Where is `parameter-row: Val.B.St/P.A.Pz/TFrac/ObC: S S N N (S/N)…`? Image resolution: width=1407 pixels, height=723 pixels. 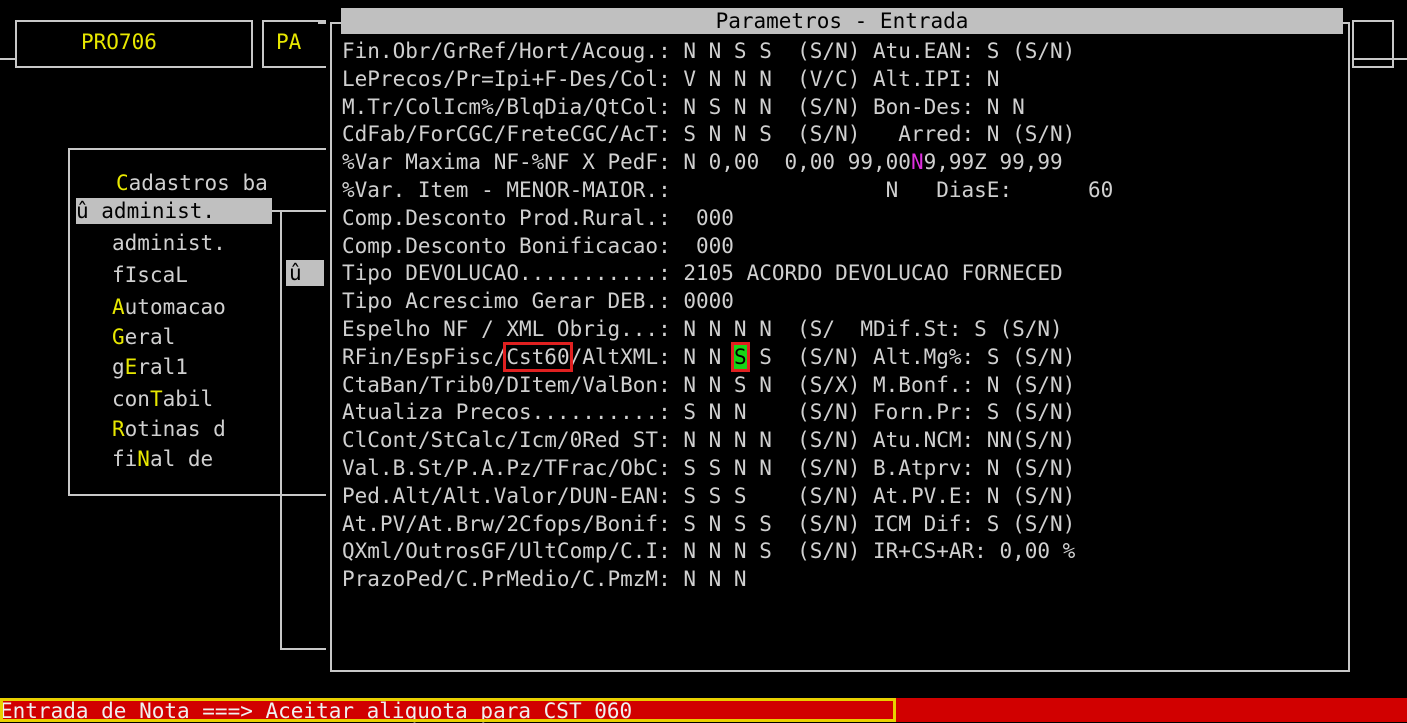
parameter-row: Val.B.St/P.A.Pz/TFrac/ObC: S S N N (S/N)… is located at coordinates (727, 469).